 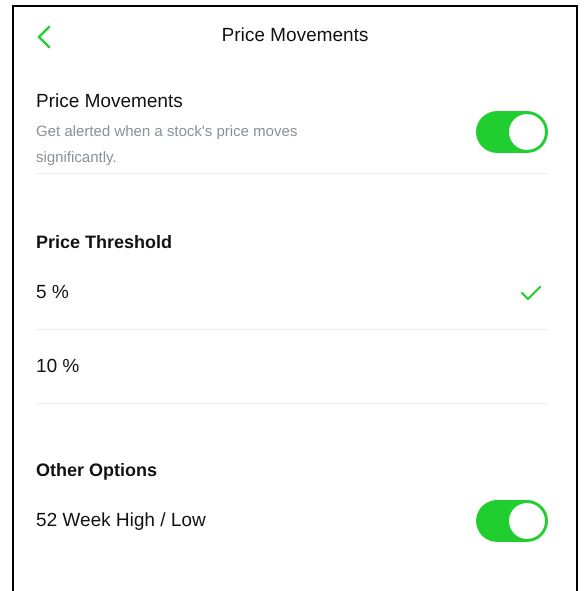 I want to click on setting-title: Price Movements, so click(x=110, y=102).